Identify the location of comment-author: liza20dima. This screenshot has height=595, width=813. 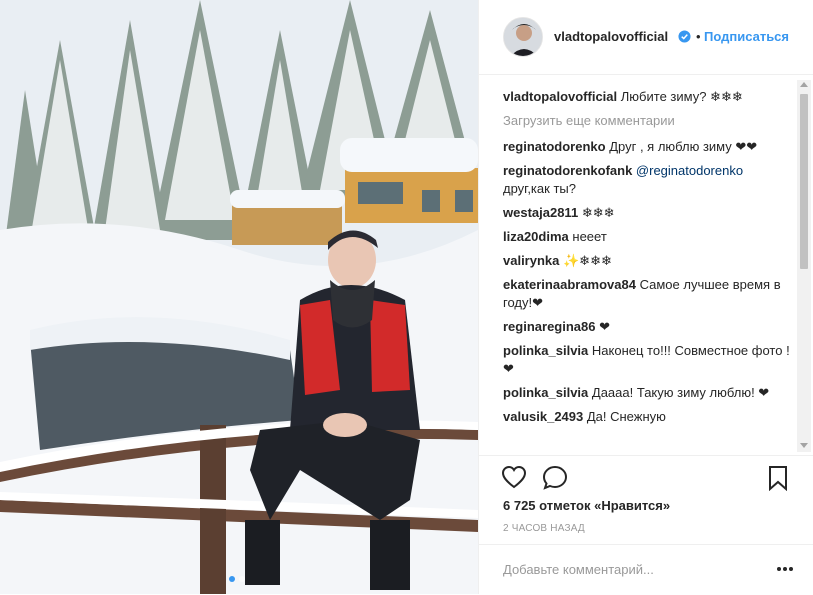
(536, 236).